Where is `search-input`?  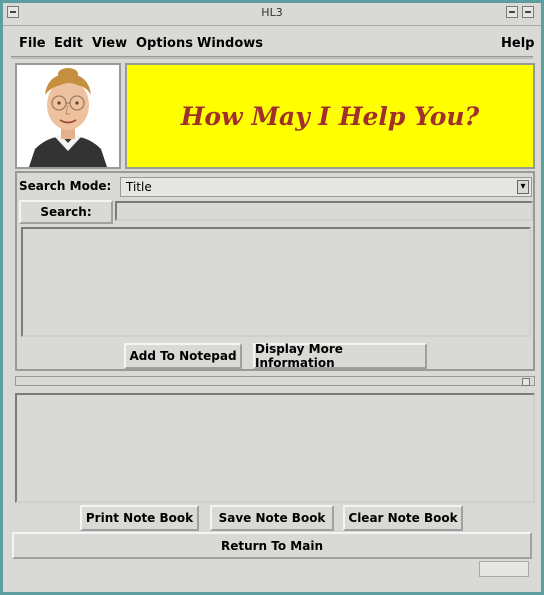 search-input is located at coordinates (324, 211).